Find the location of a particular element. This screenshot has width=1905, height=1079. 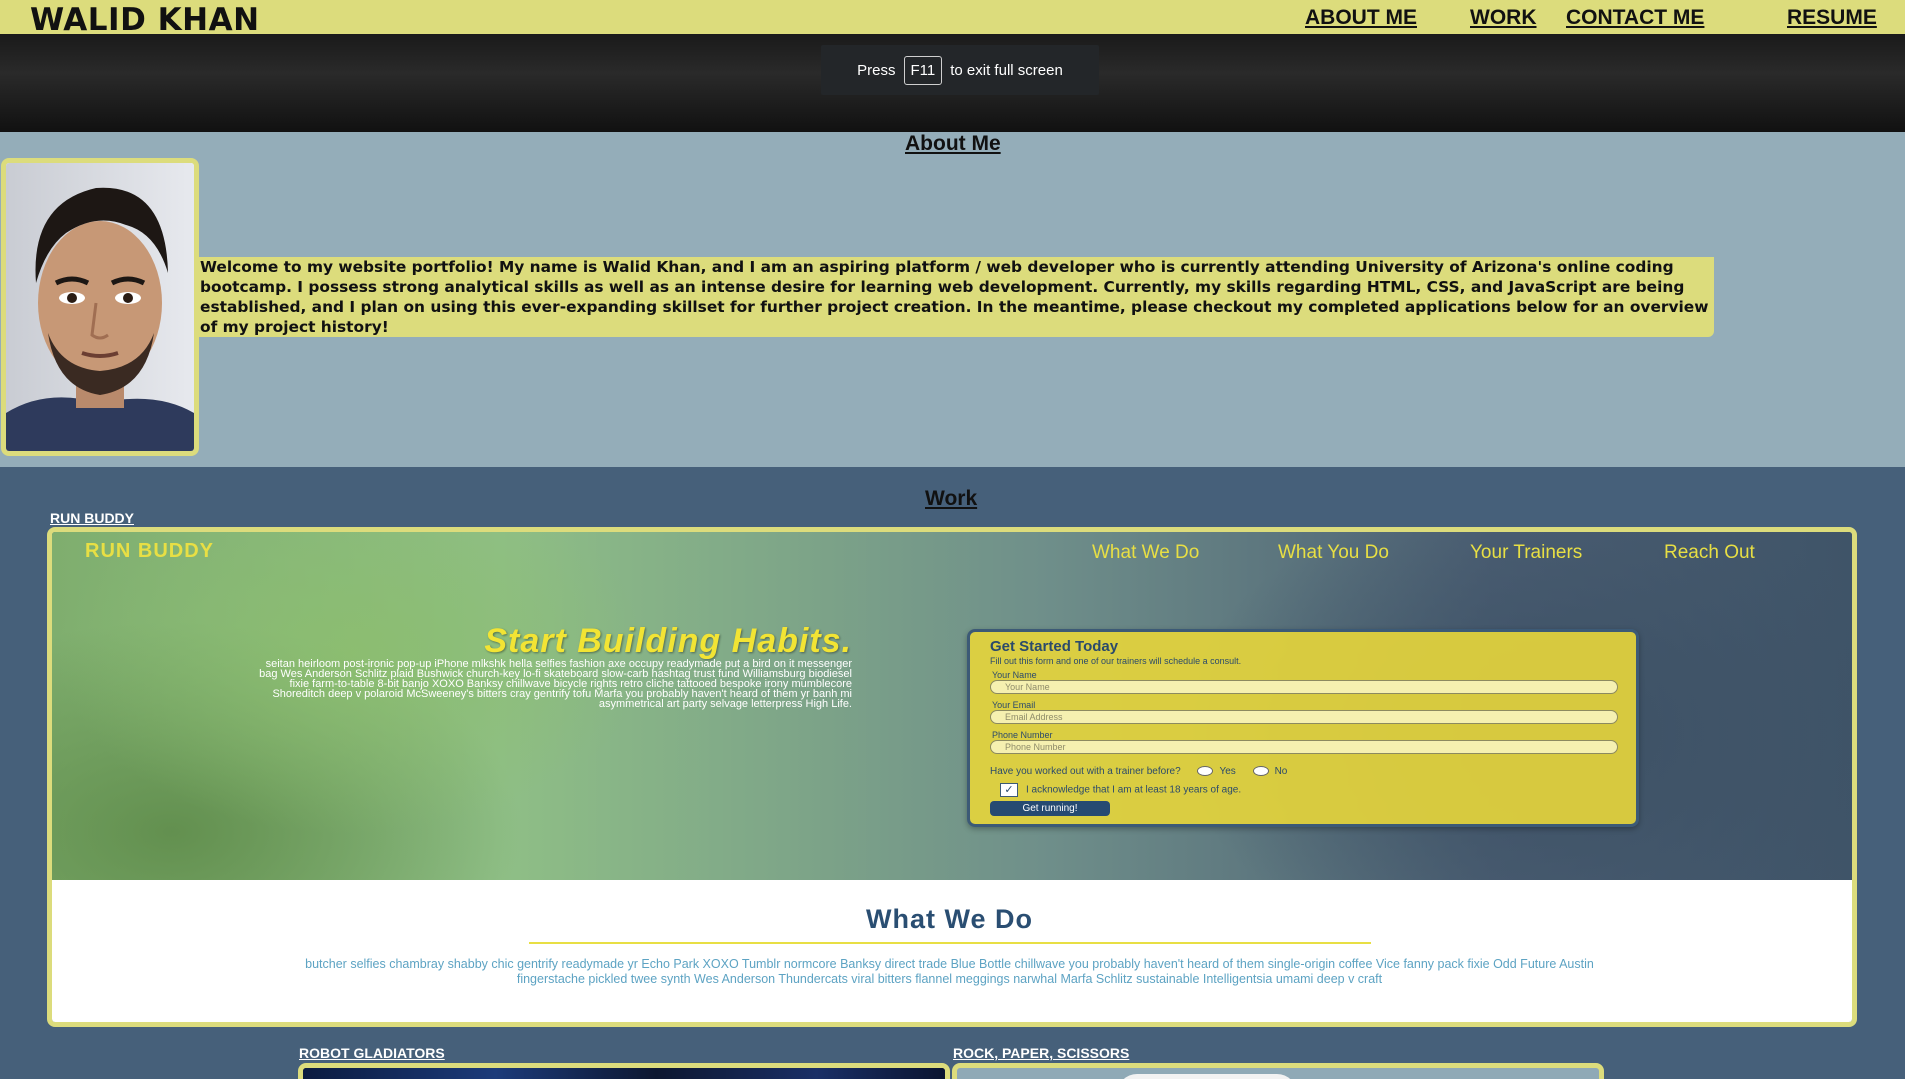

run-buddy-nav-what-we-do: What We Do is located at coordinates (1146, 552).